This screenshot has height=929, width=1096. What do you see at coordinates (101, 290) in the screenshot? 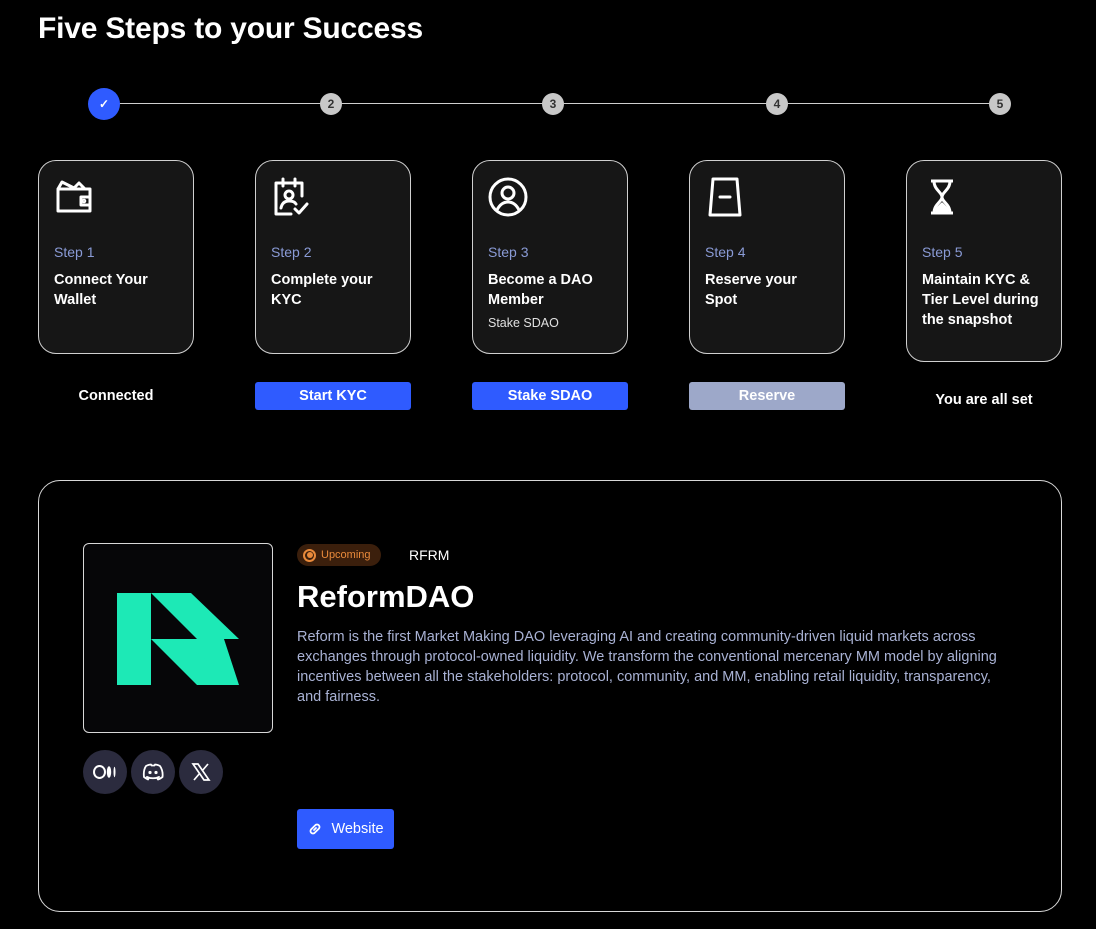
I see `step-name: Connect Your Wallet` at bounding box center [101, 290].